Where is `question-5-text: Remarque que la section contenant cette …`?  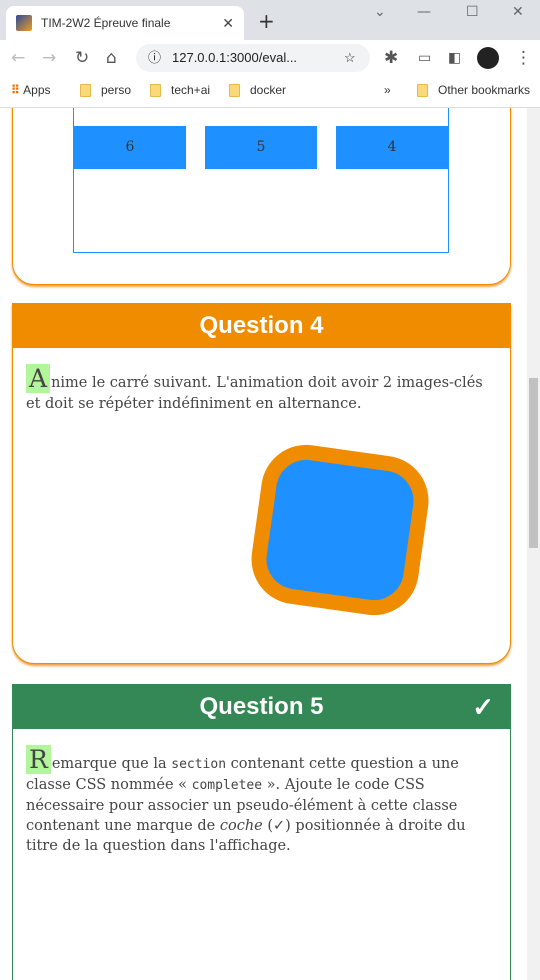 question-5-text: Remarque que la section contenant cette … is located at coordinates (246, 799).